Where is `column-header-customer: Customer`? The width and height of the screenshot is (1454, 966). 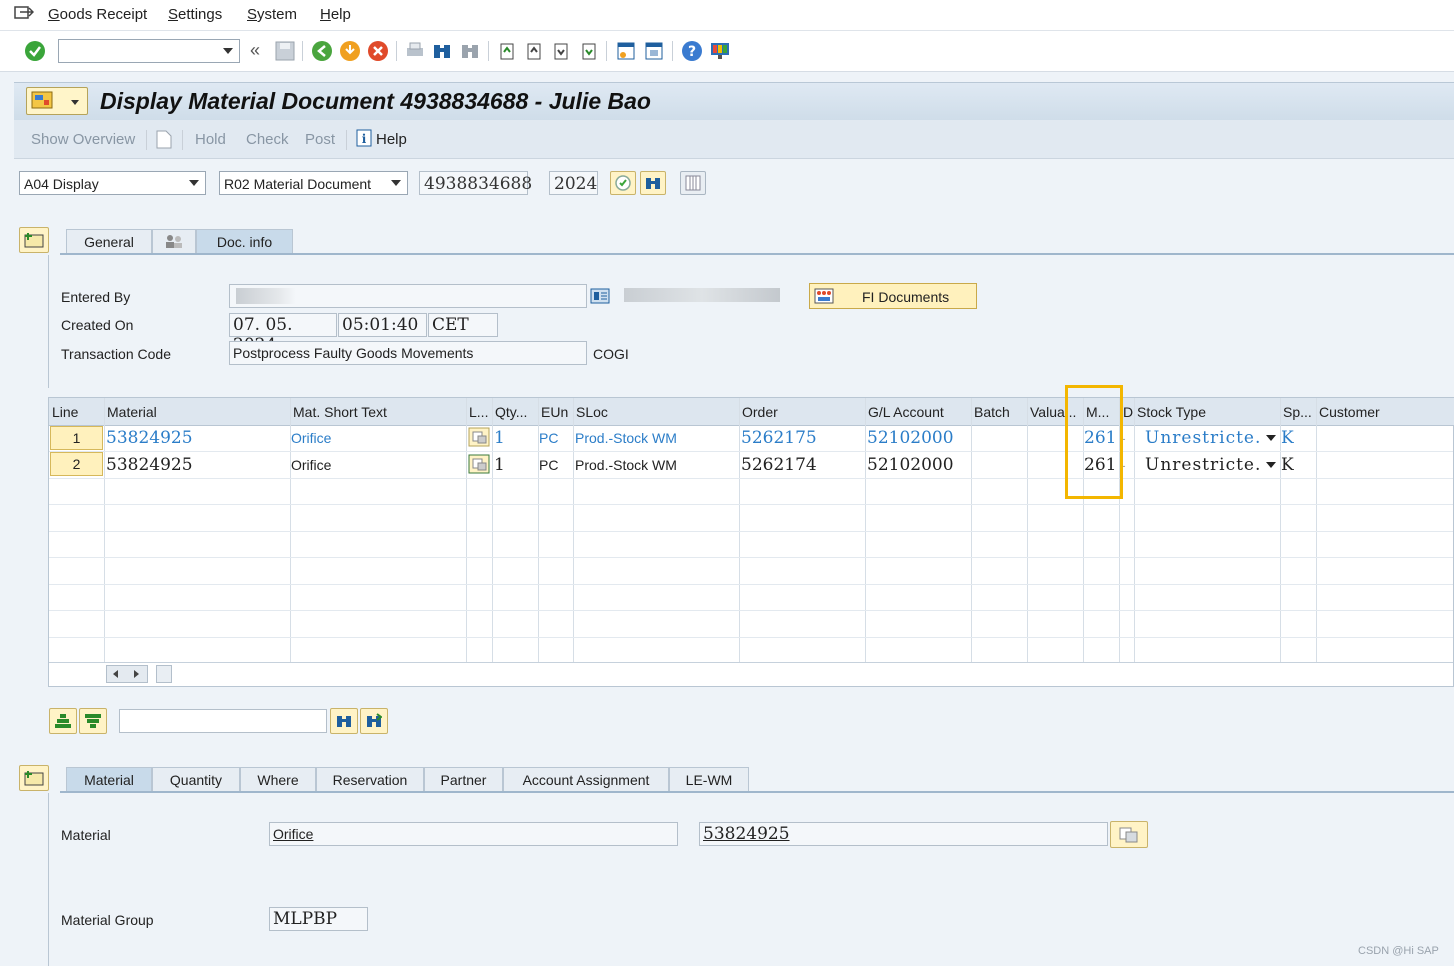 column-header-customer: Customer is located at coordinates (1349, 412).